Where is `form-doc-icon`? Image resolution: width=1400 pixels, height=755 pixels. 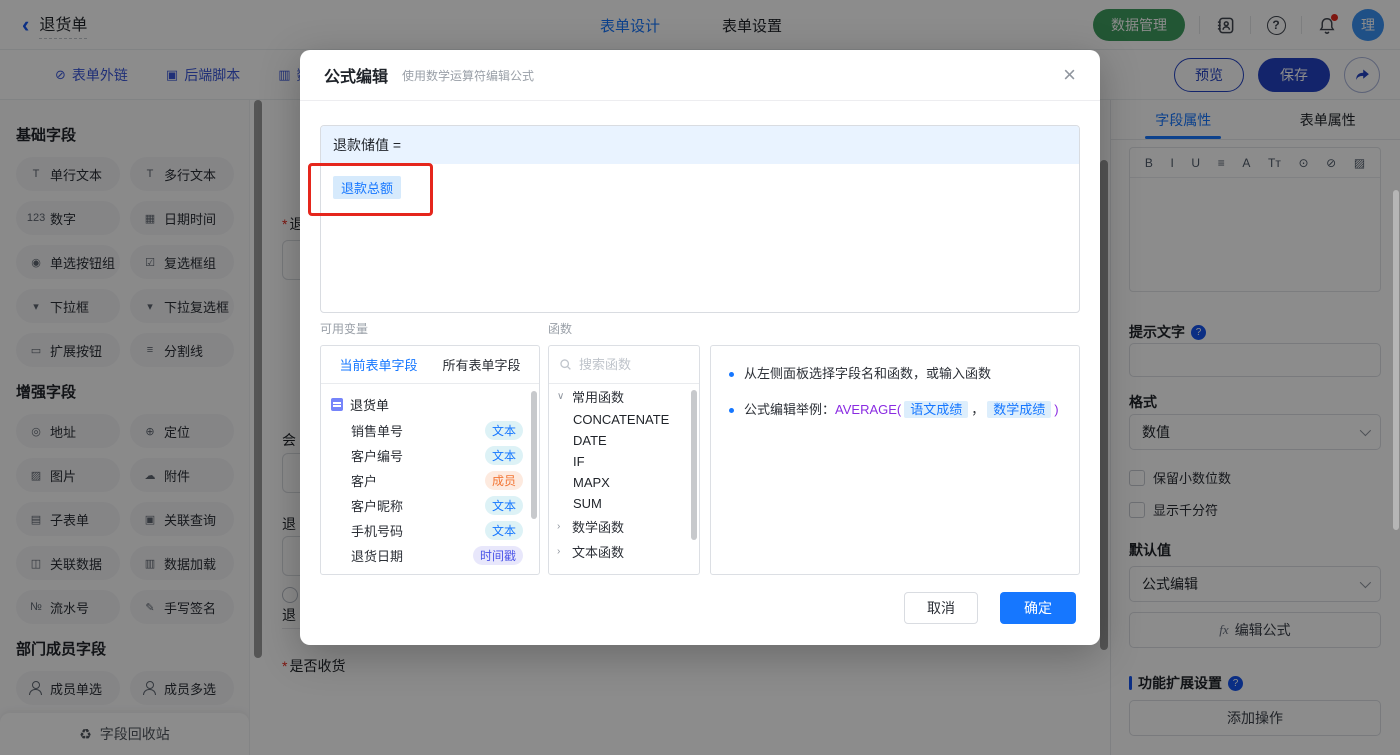
form-doc-icon is located at coordinates (337, 404).